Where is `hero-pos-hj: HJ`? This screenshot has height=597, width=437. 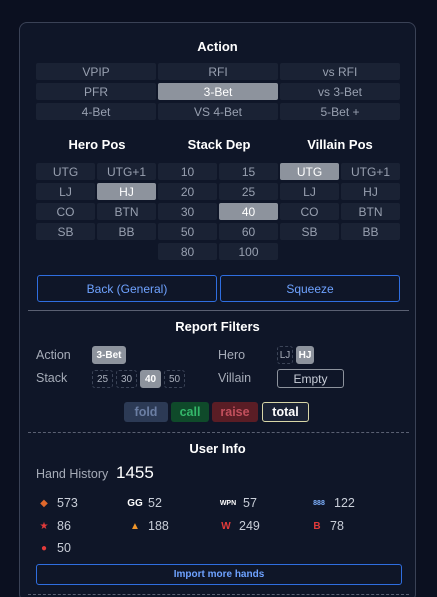 hero-pos-hj: HJ is located at coordinates (126, 191).